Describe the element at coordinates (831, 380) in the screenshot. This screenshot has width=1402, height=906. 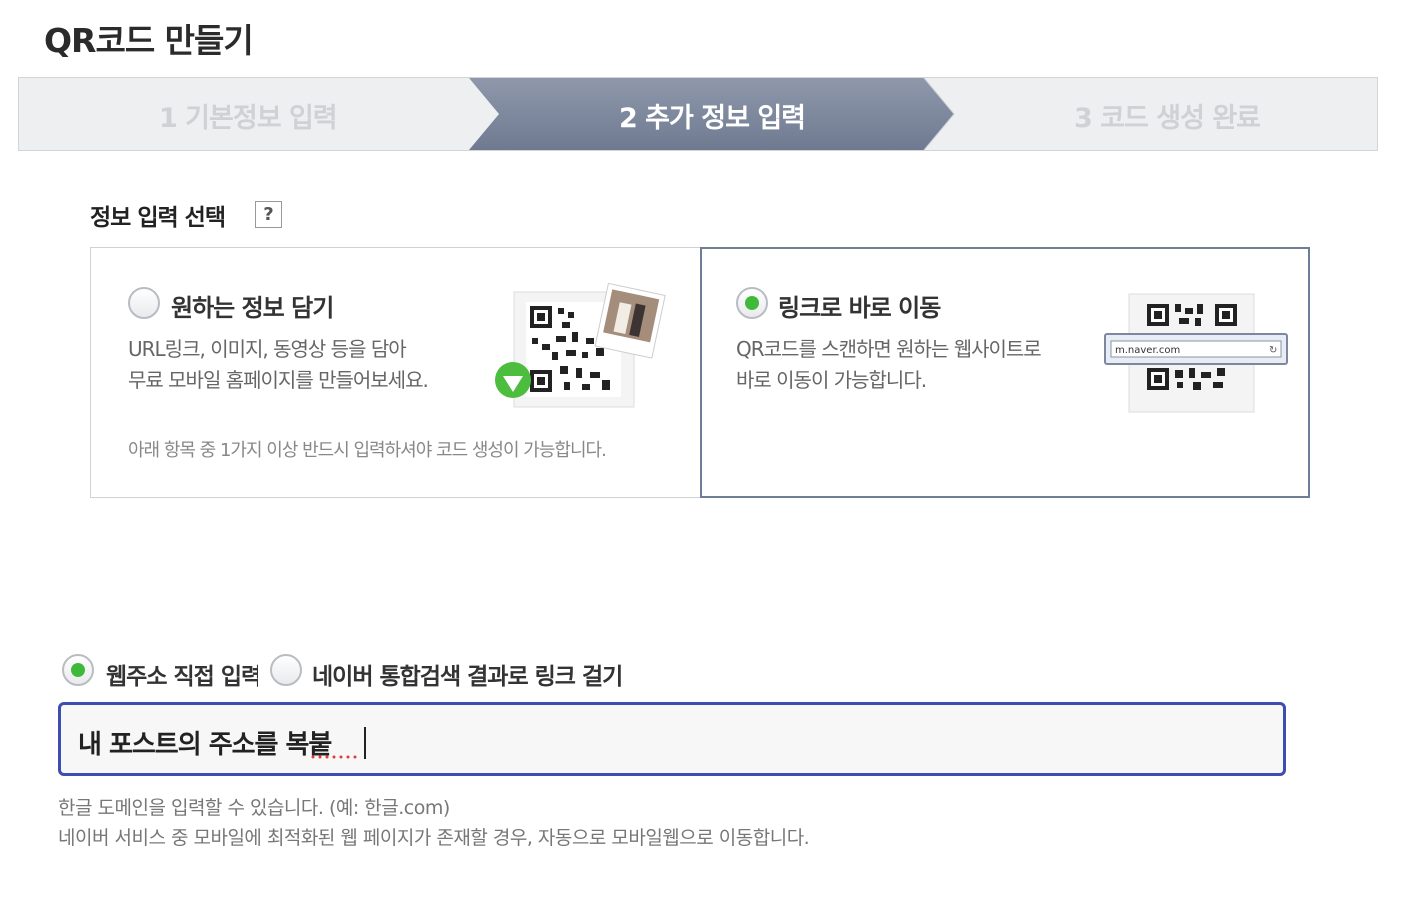
I see `option-direct-link-desc-2: 바로 이동이 가능합니다.` at that location.